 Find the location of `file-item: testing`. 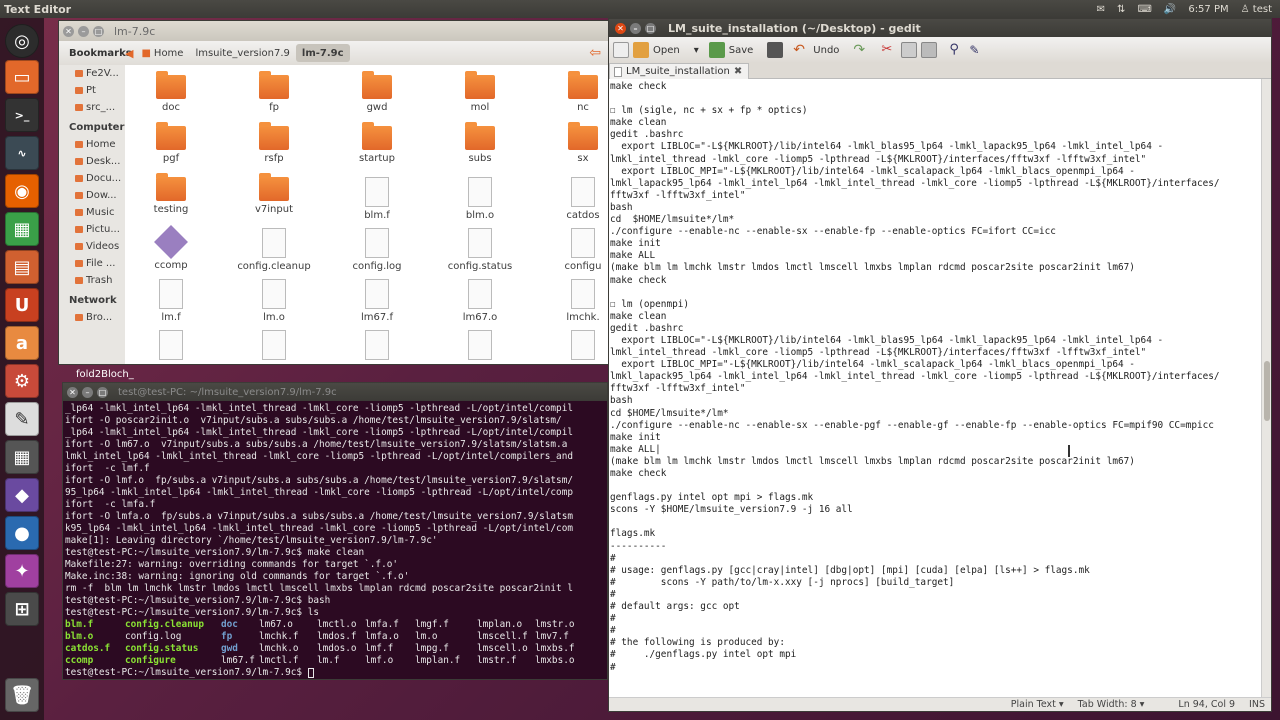

file-item: testing is located at coordinates (171, 194).